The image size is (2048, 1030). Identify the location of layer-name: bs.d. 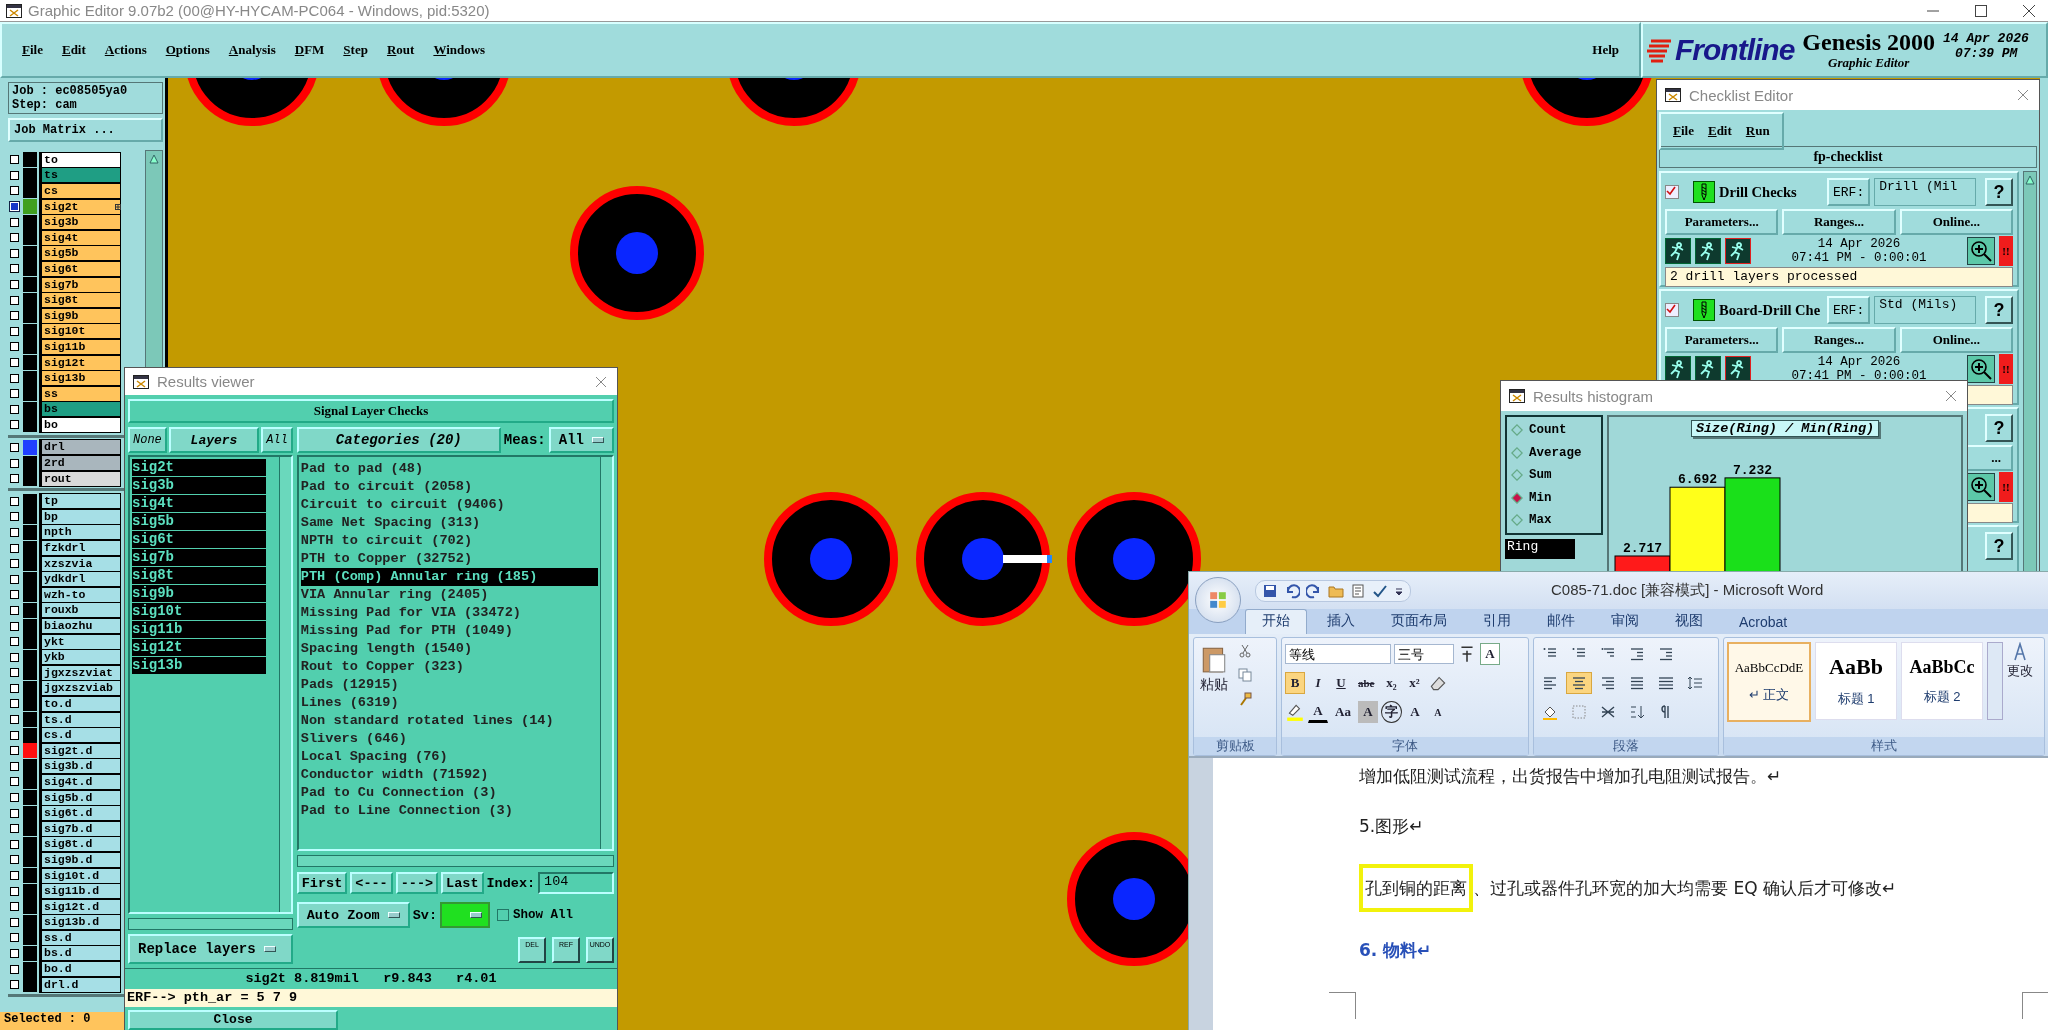
(80, 953).